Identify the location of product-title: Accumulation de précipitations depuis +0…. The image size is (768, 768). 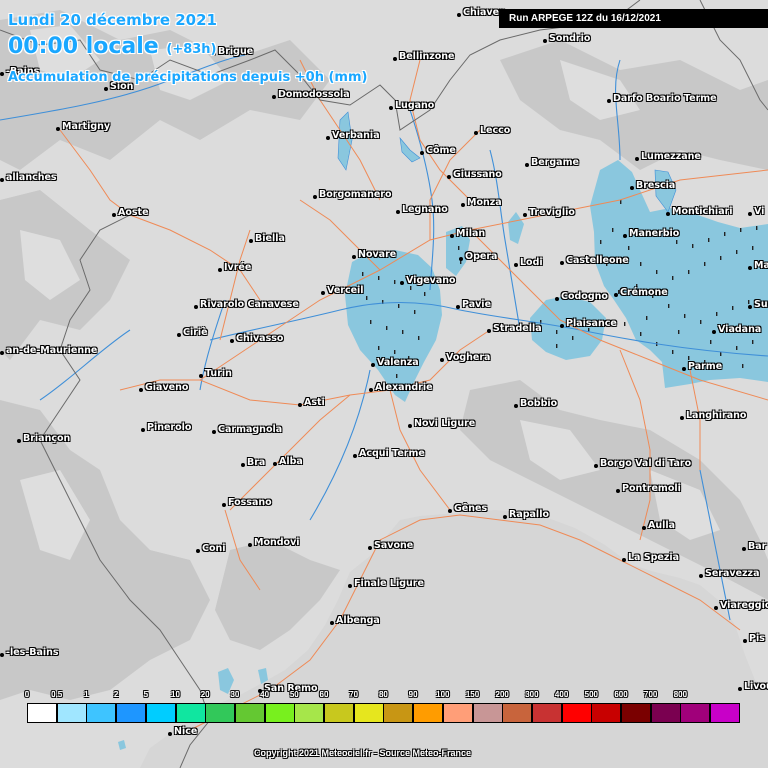
(188, 77).